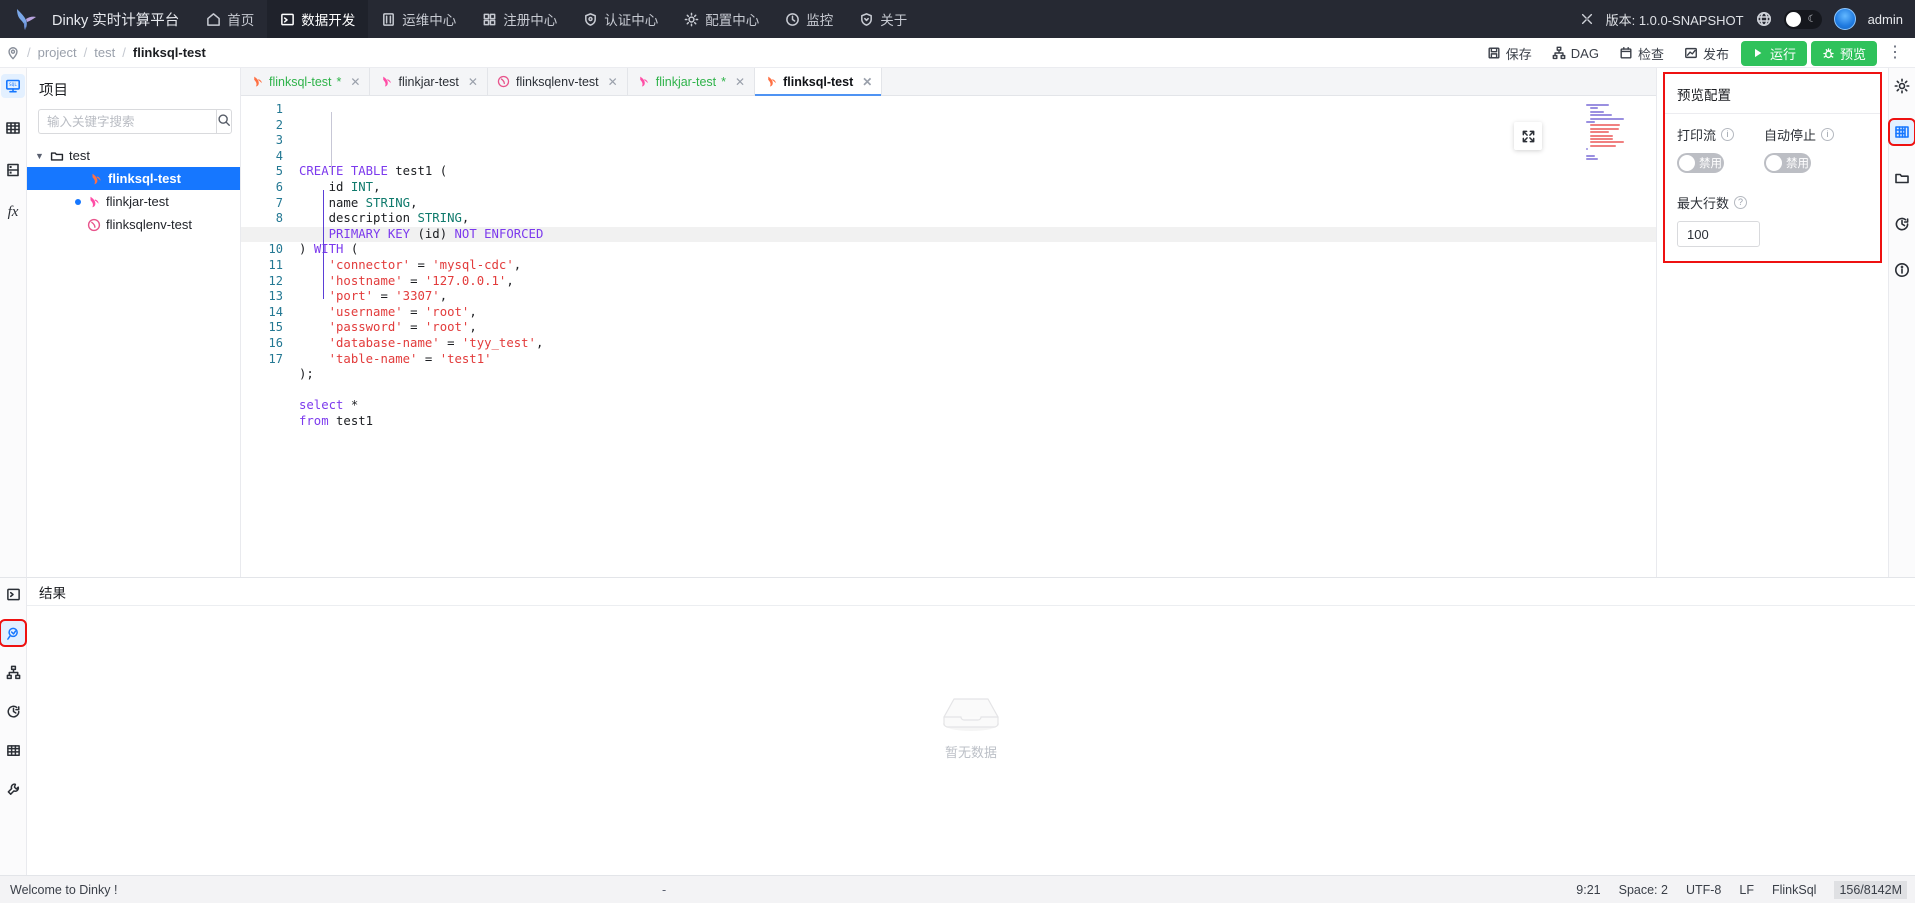 The height and width of the screenshot is (903, 1915). What do you see at coordinates (809, 19) in the screenshot?
I see `nav-item-monitor: 监控` at bounding box center [809, 19].